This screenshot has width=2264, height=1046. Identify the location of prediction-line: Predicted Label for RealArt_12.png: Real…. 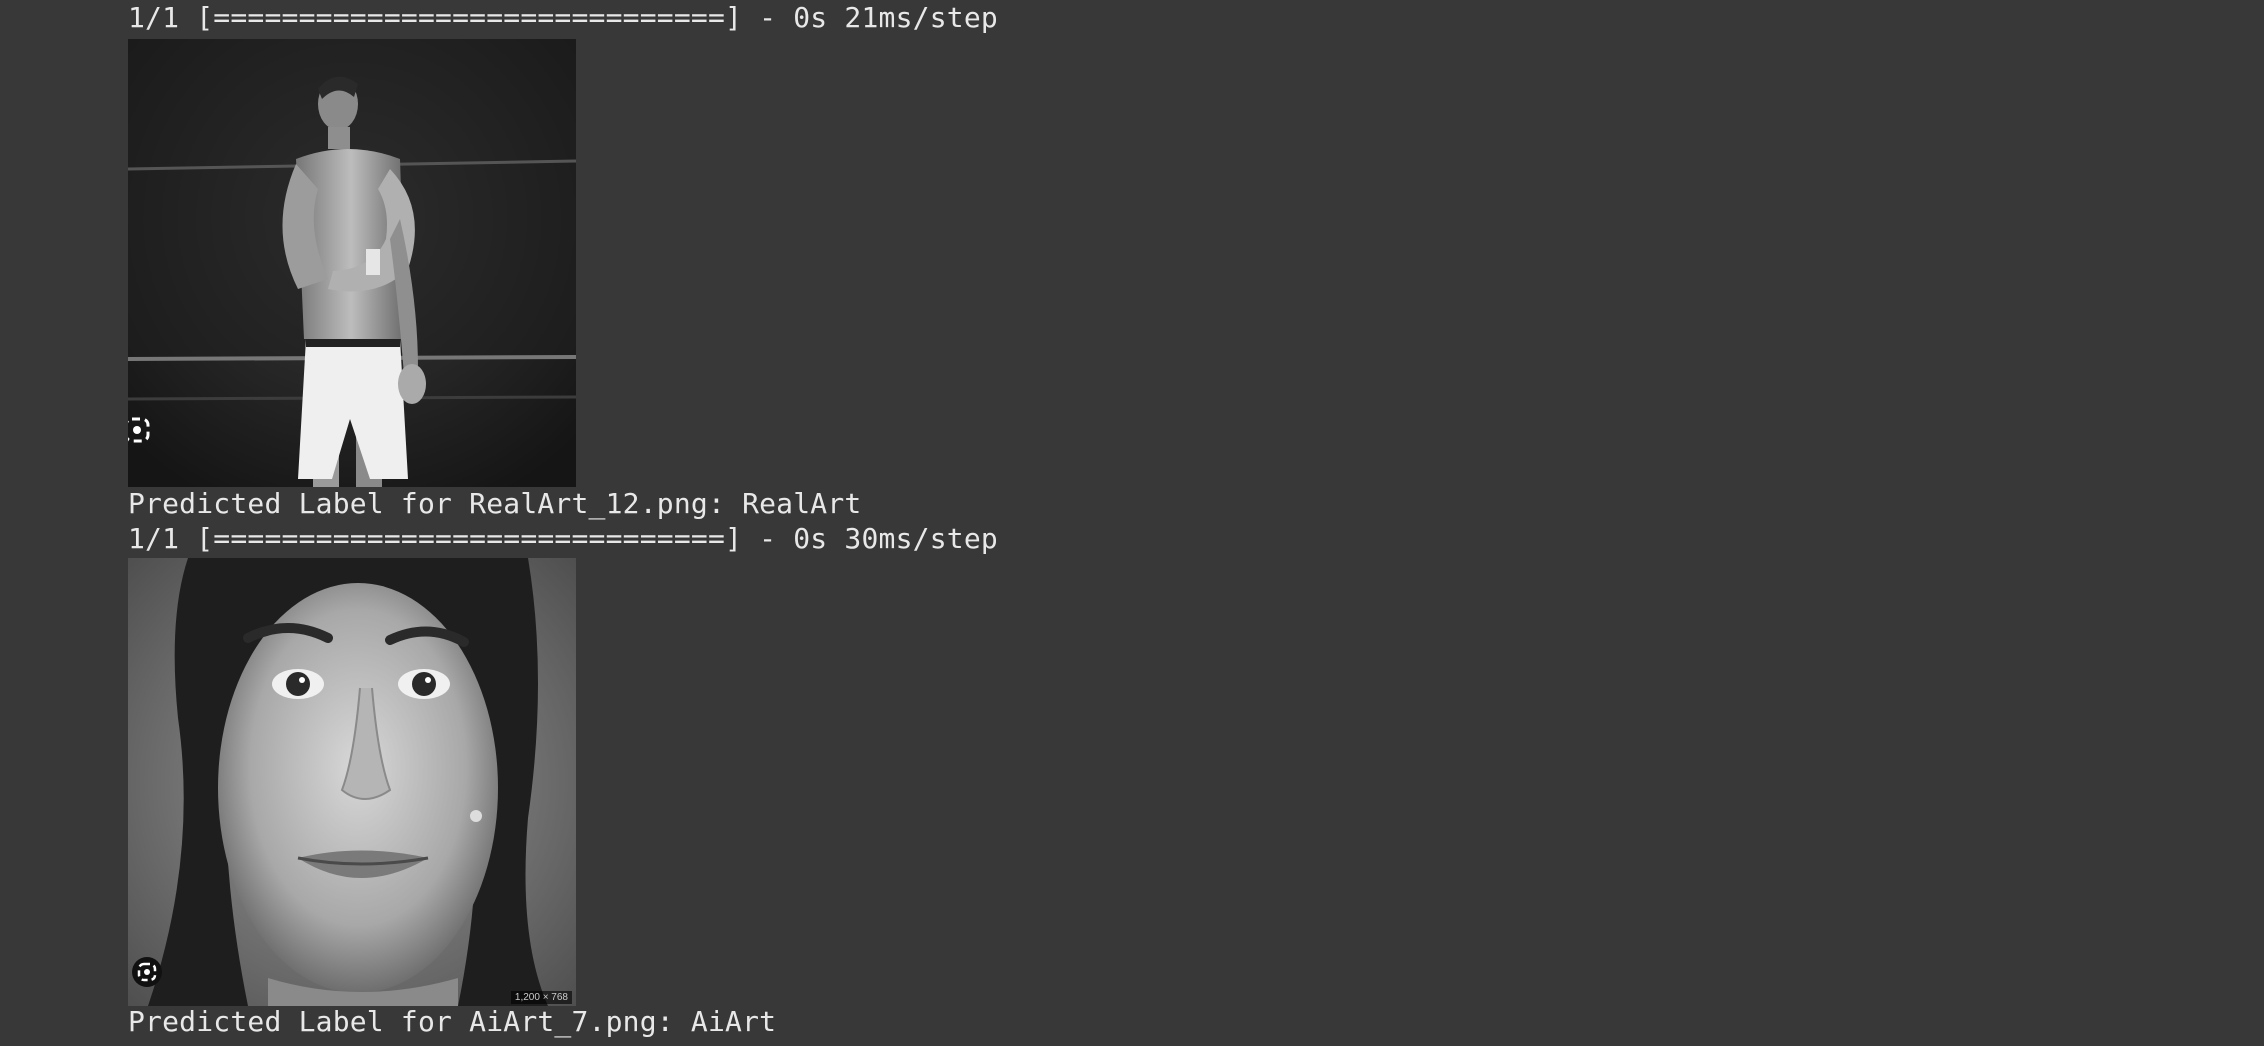
(495, 503).